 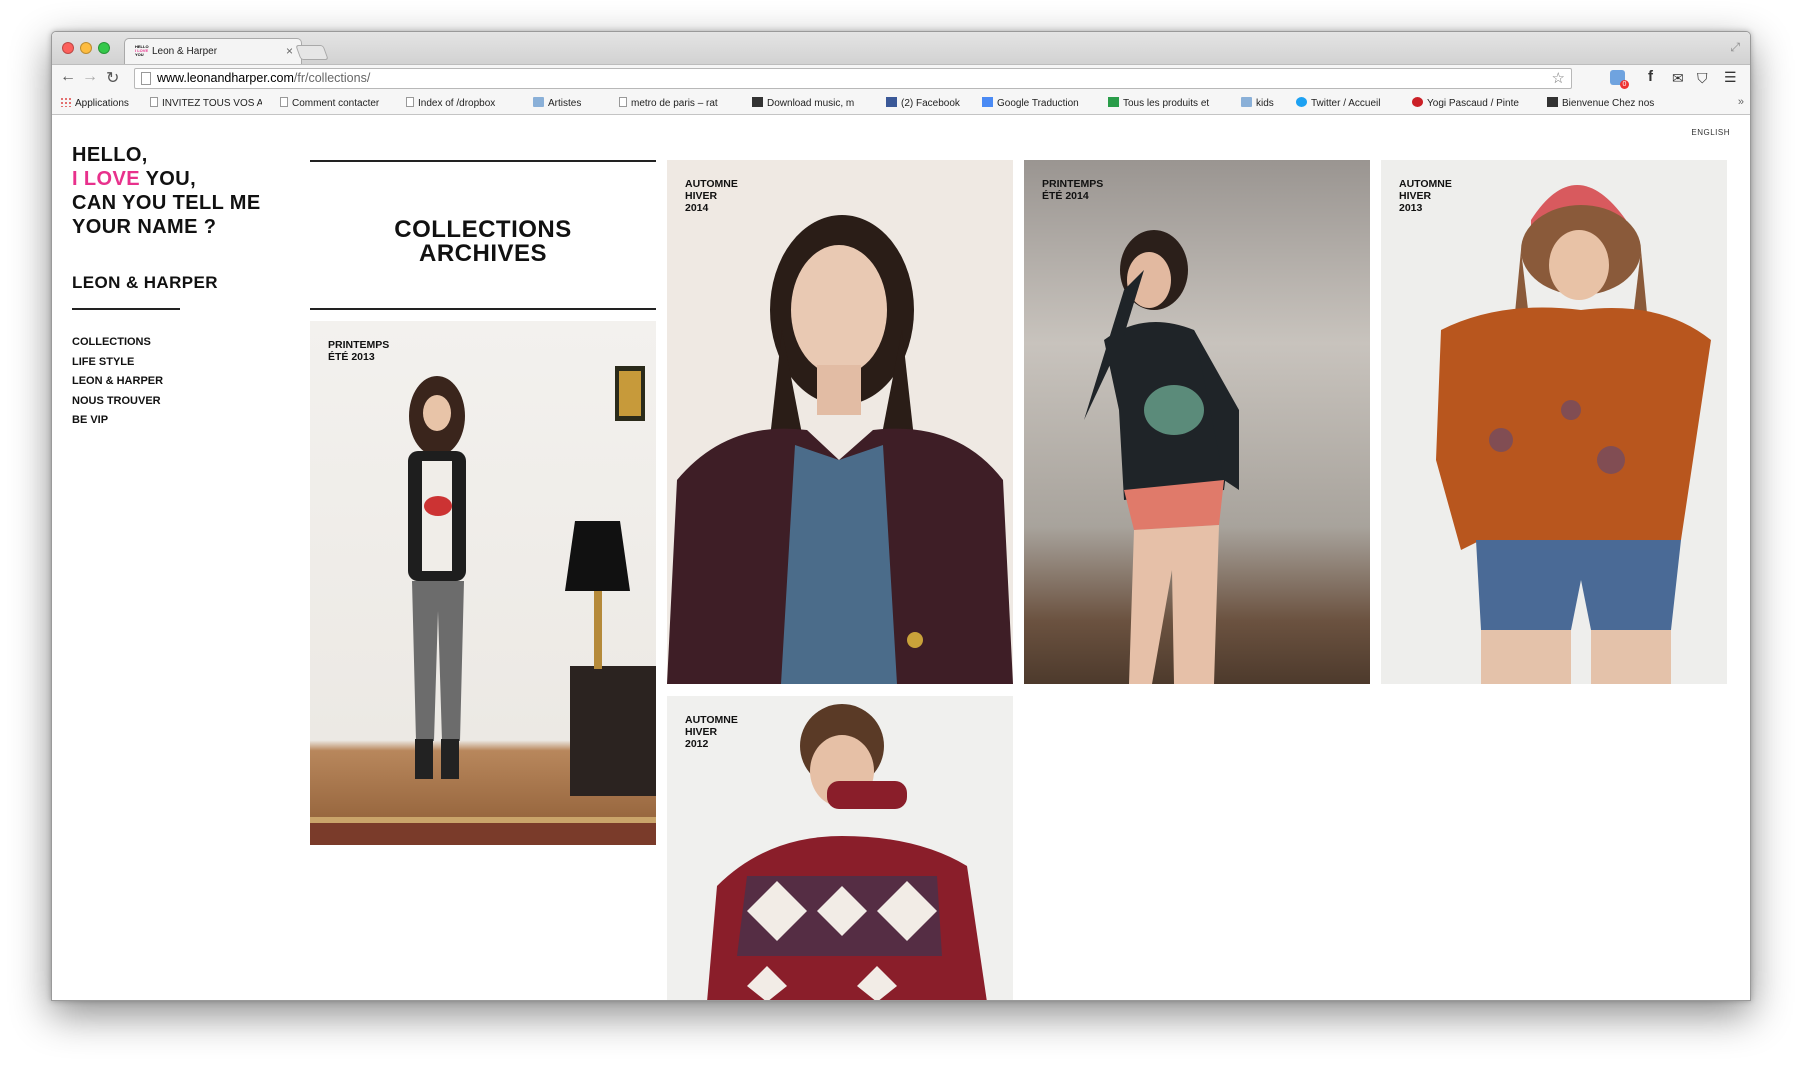 What do you see at coordinates (359, 351) in the screenshot?
I see `collection-label: PRINTEMPS ÉTÉ 2013` at bounding box center [359, 351].